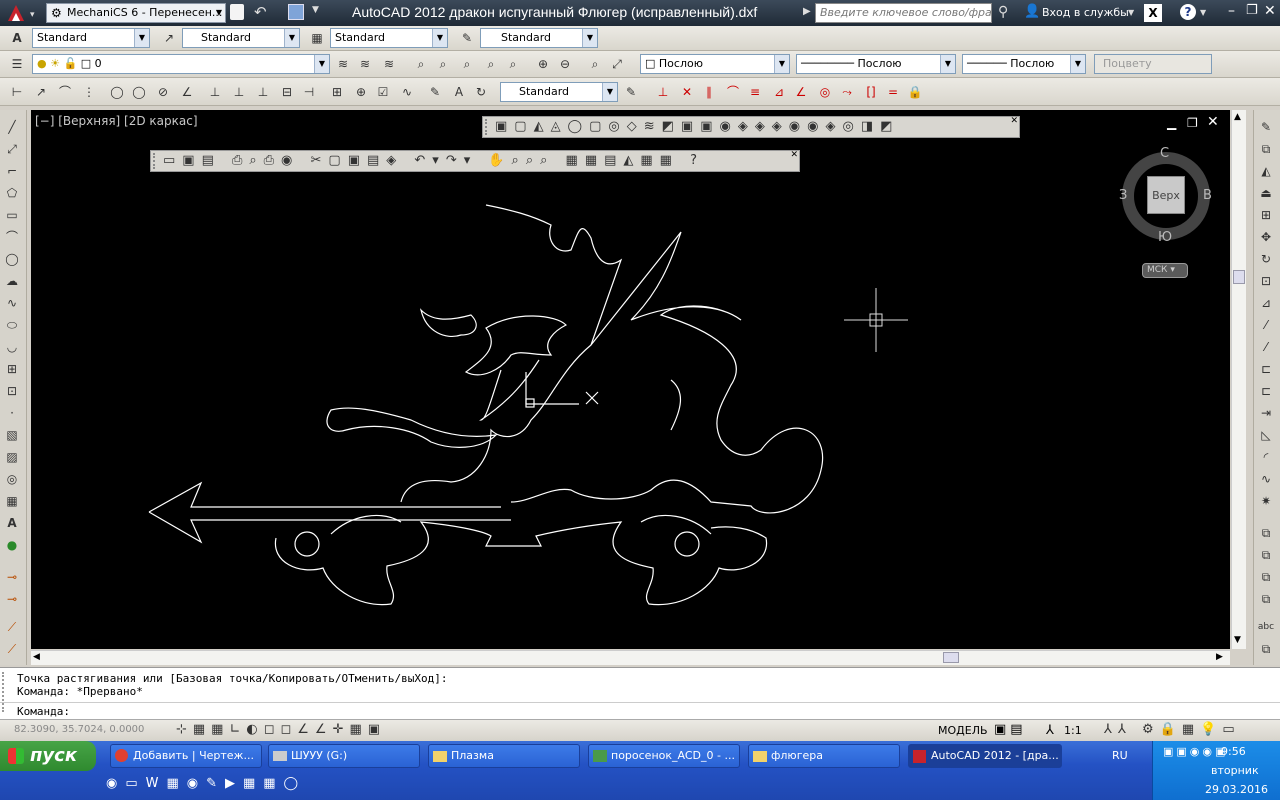  What do you see at coordinates (807, 11) in the screenshot?
I see `expand-arrow-icon: ▶` at bounding box center [807, 11].